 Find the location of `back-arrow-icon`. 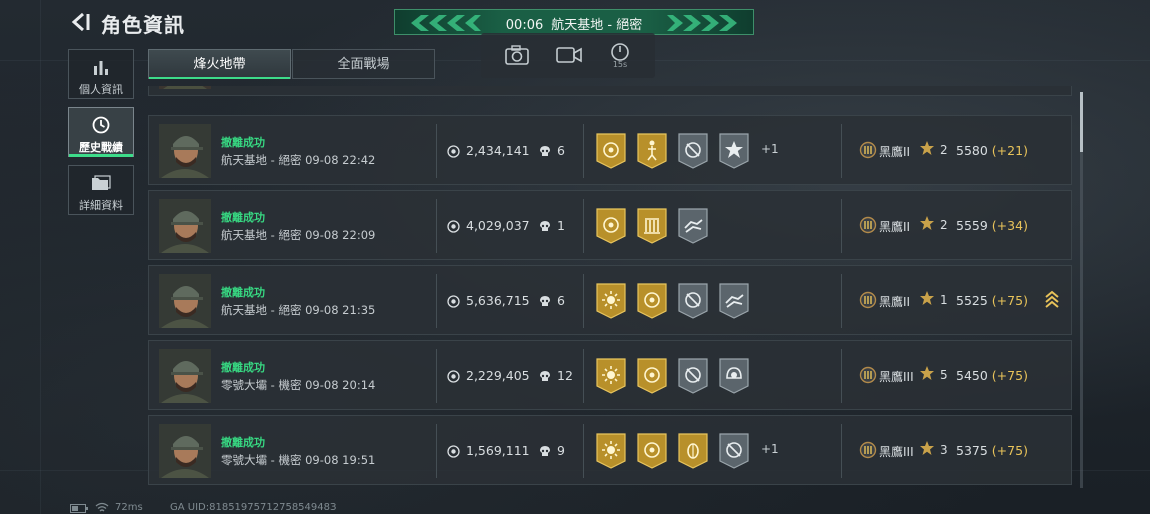

back-arrow-icon is located at coordinates (80, 22).